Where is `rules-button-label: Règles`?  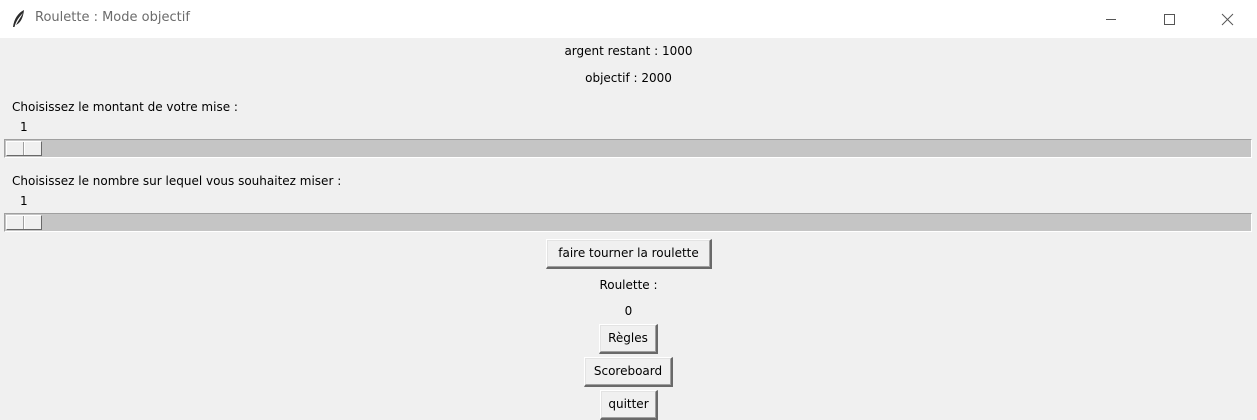
rules-button-label: Règles is located at coordinates (628, 338).